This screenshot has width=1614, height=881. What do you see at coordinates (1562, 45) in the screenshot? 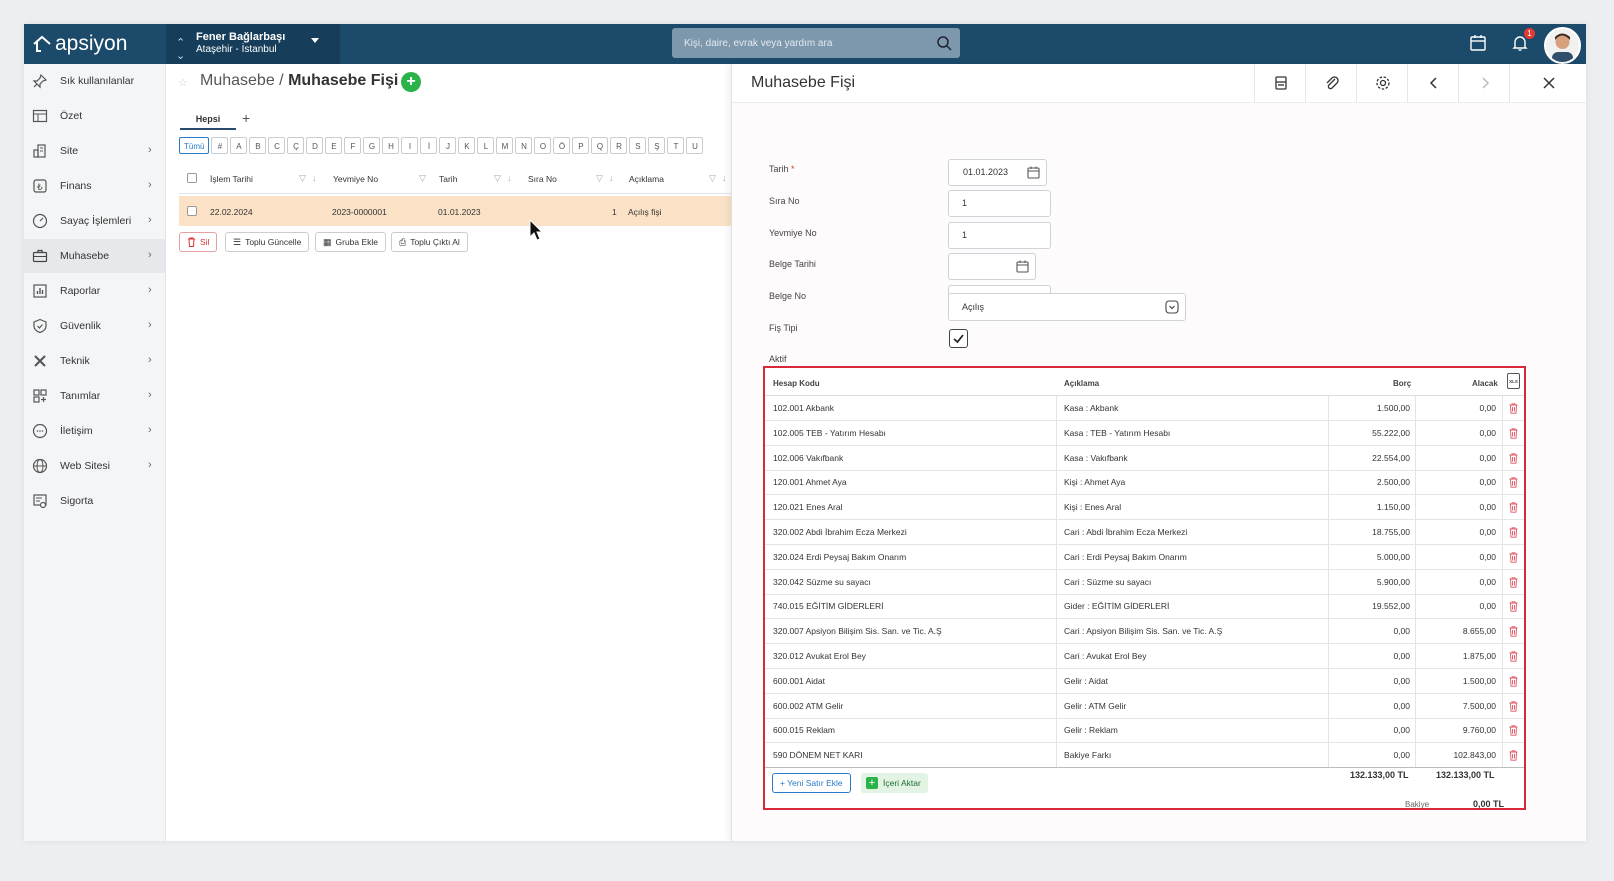
I see `user-avatar` at bounding box center [1562, 45].